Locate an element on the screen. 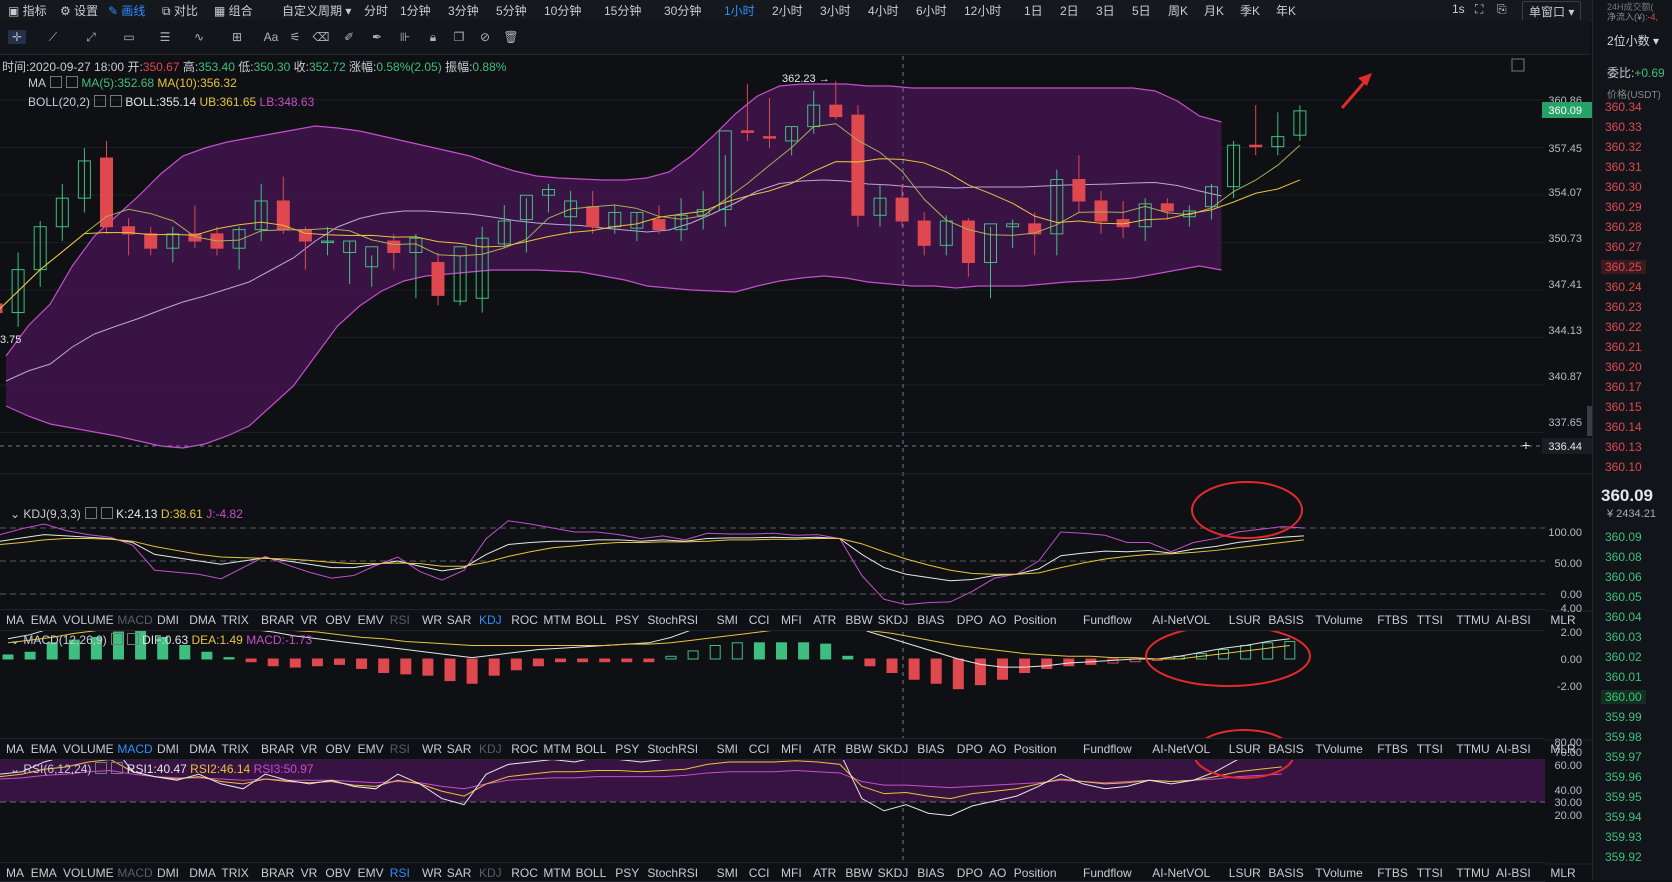 The width and height of the screenshot is (1672, 882). bid-price: 360.01 is located at coordinates (1623, 677).